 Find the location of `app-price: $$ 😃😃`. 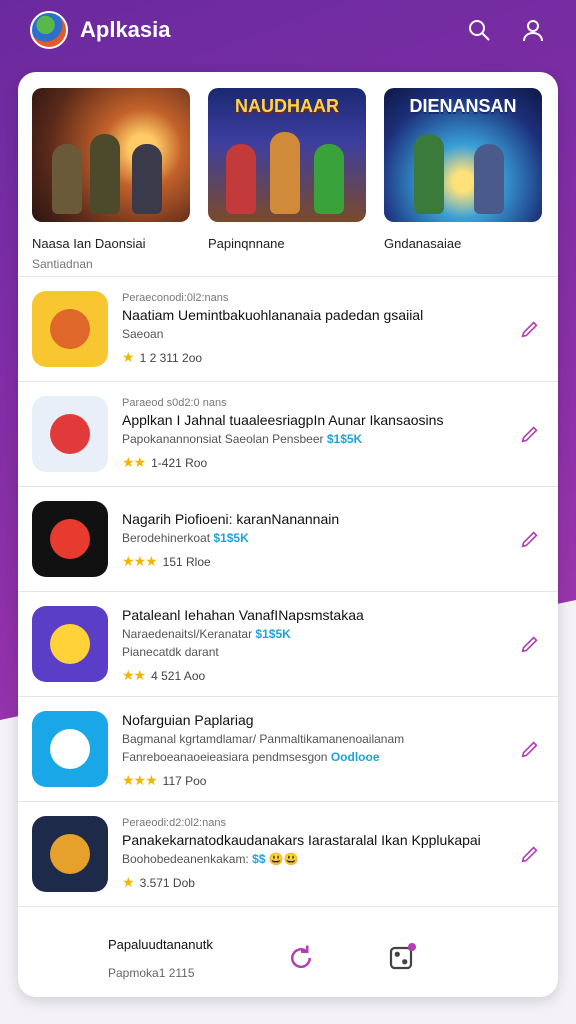

app-price: $$ 😃😃 is located at coordinates (275, 859).